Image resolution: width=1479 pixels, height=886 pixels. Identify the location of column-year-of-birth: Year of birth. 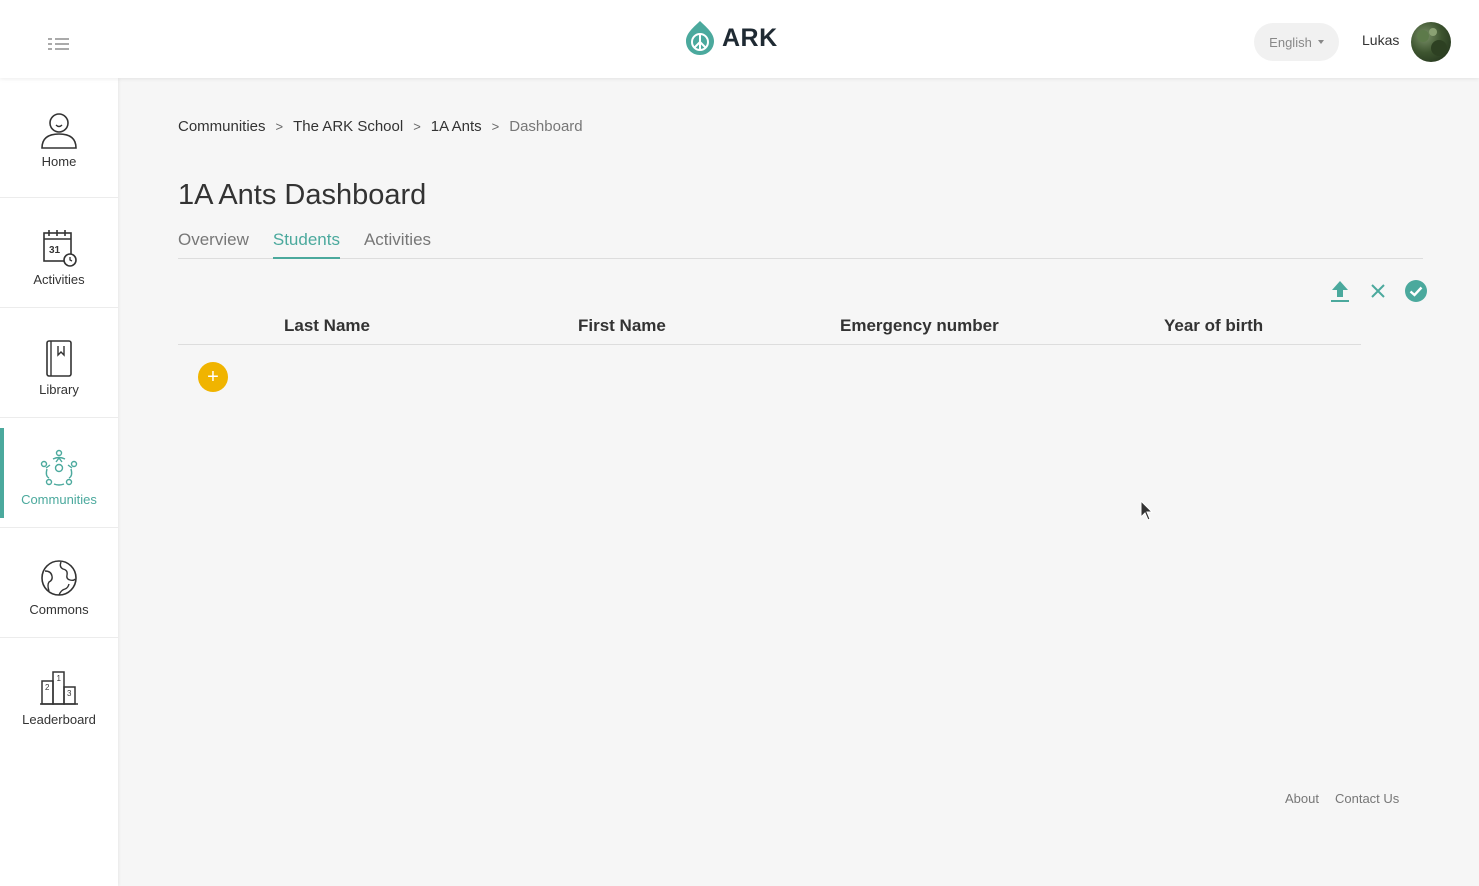
(1213, 326).